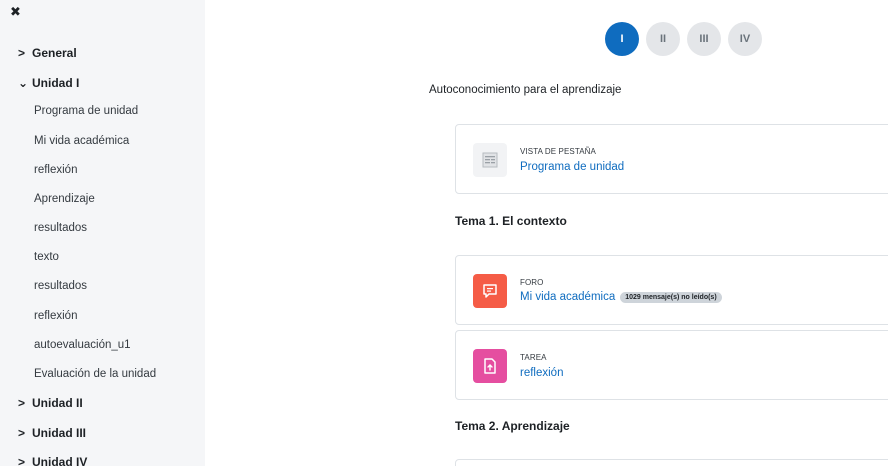  I want to click on page-icon, so click(490, 160).